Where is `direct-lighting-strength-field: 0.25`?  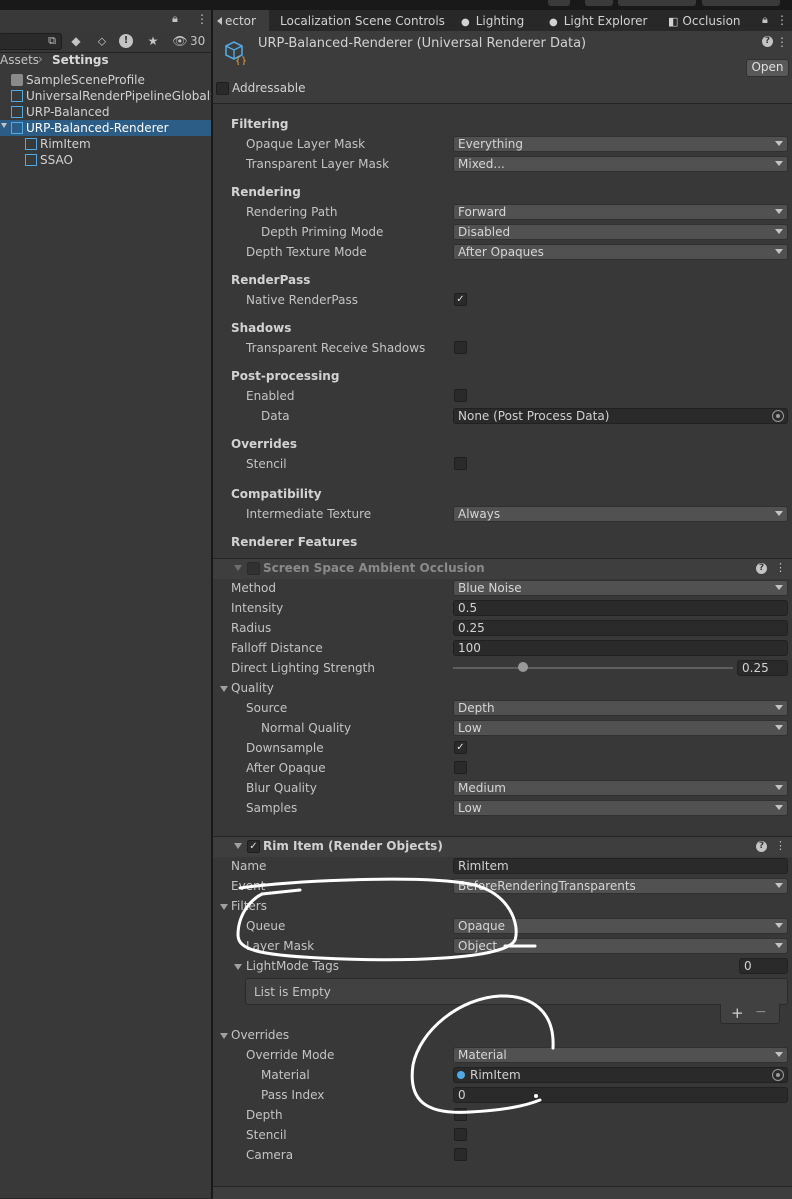 direct-lighting-strength-field: 0.25 is located at coordinates (762, 668).